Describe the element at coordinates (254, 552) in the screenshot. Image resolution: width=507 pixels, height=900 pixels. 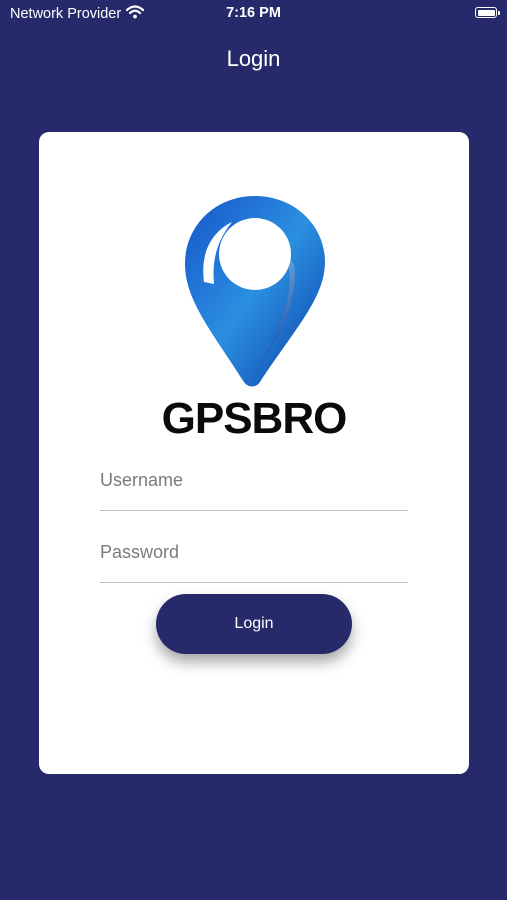
I see `password-input` at that location.